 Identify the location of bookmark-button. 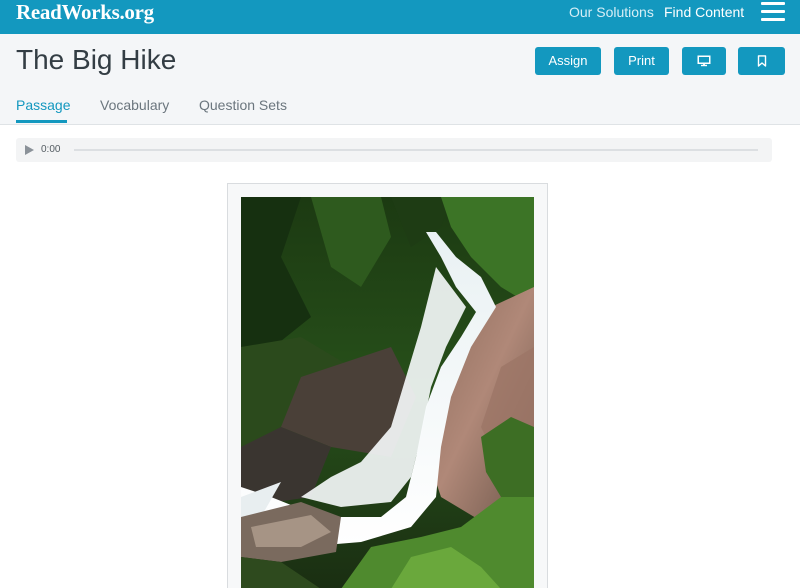
(761, 61).